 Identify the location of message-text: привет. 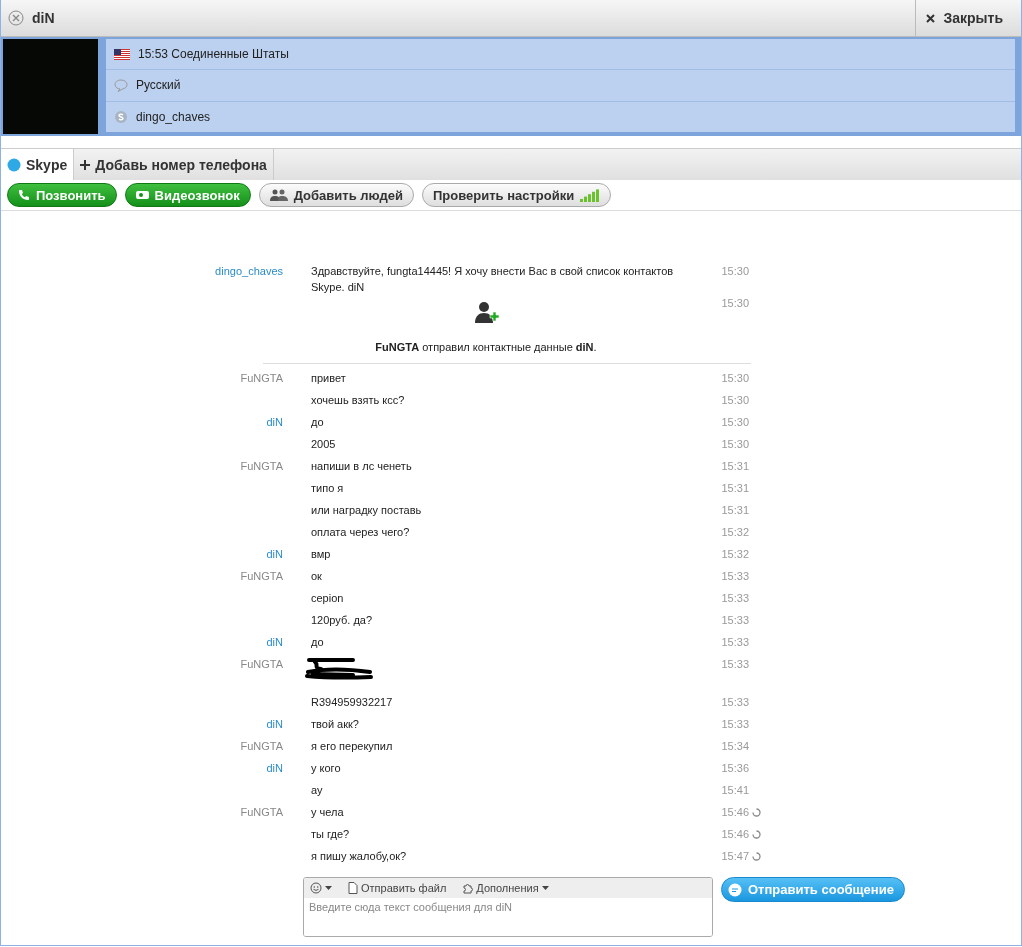
(328, 378).